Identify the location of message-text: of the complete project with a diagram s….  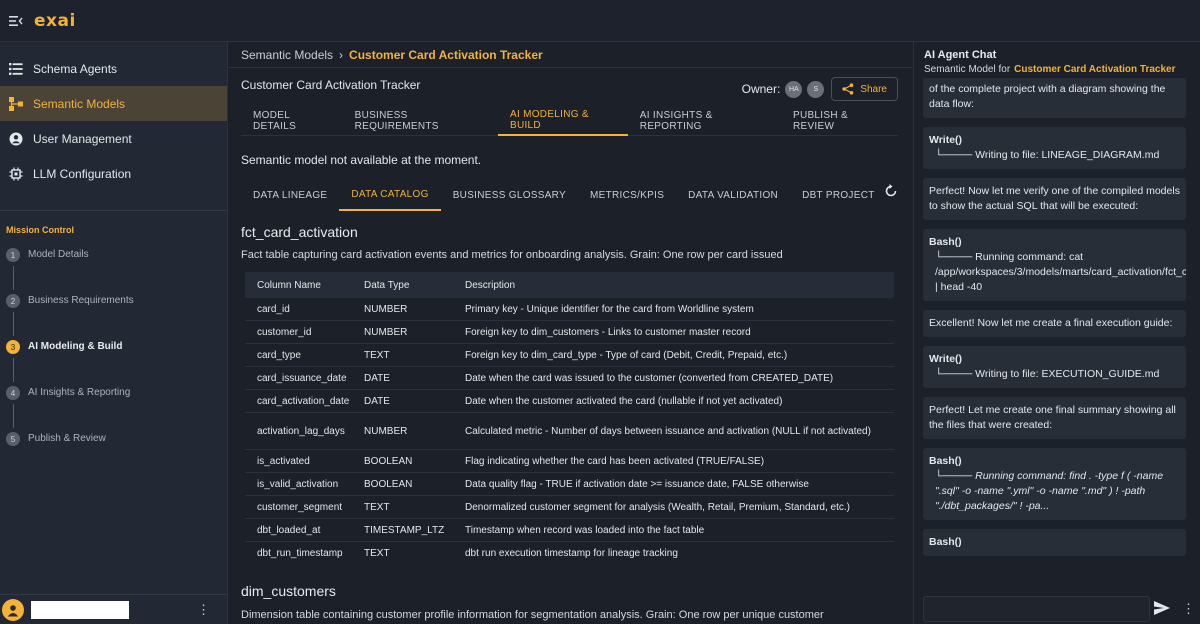
(1047, 96).